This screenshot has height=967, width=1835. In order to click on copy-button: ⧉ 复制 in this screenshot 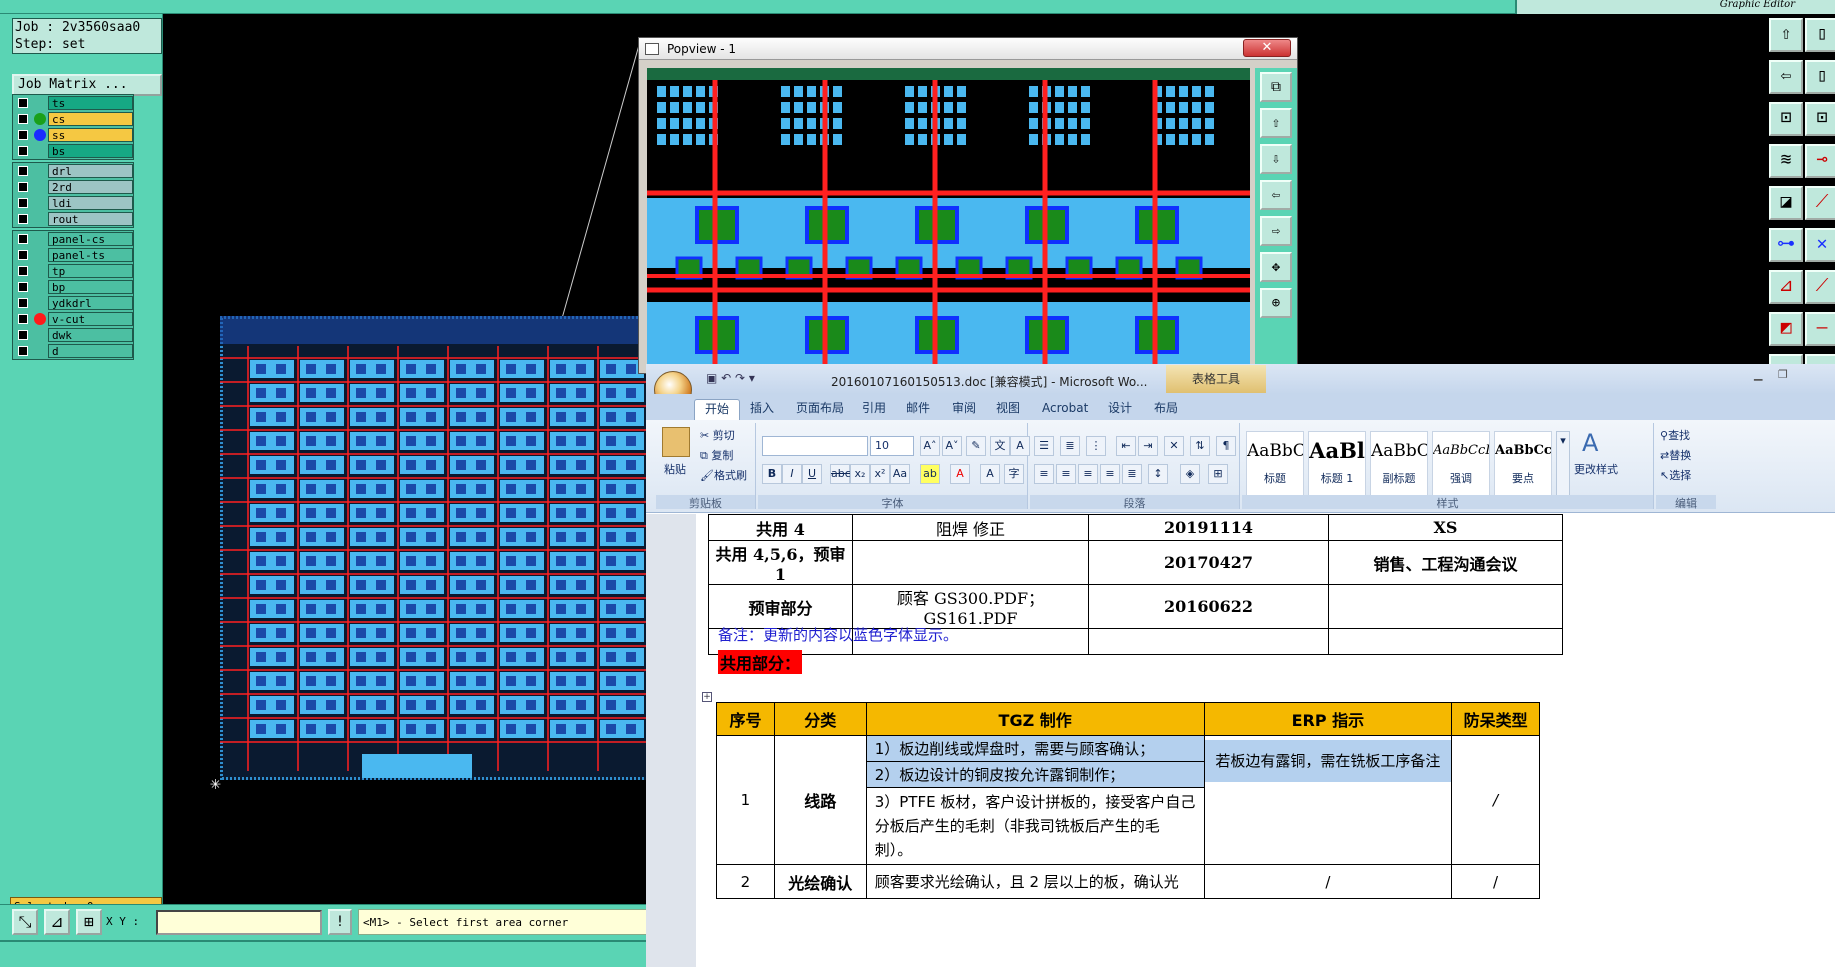, I will do `click(716, 455)`.